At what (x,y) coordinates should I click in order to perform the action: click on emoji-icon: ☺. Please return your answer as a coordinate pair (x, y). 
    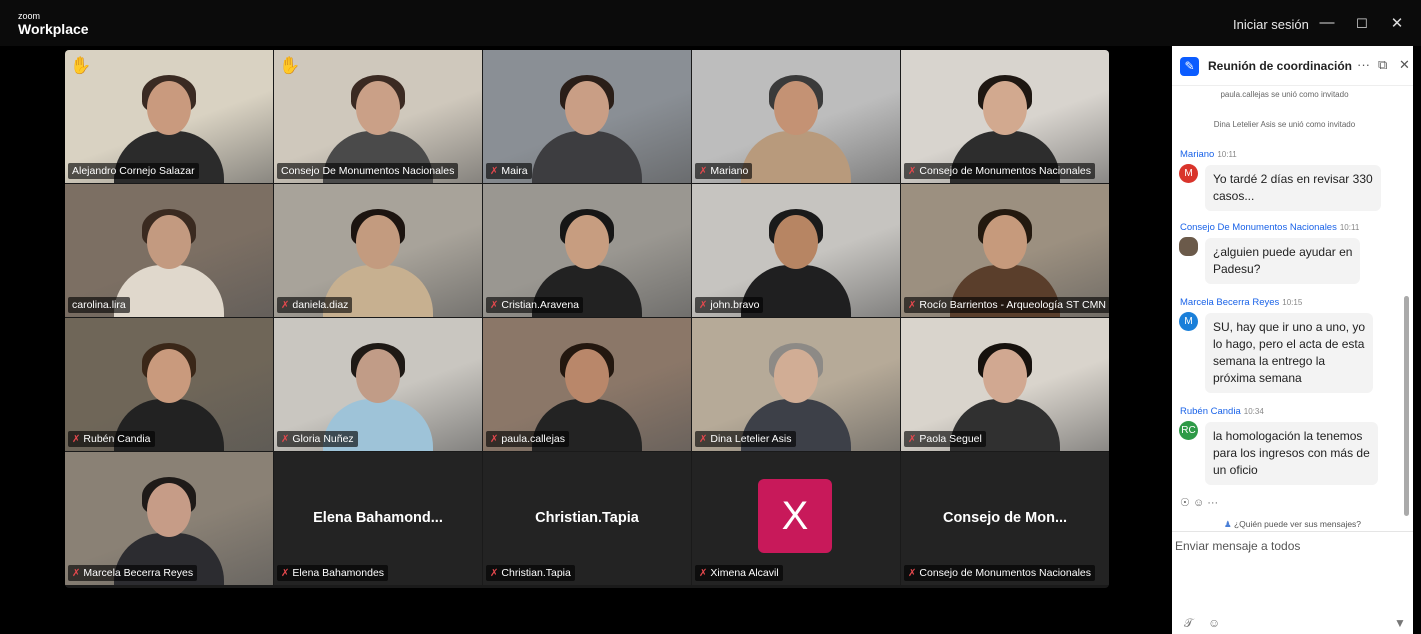
    Looking at the image, I should click on (1214, 623).